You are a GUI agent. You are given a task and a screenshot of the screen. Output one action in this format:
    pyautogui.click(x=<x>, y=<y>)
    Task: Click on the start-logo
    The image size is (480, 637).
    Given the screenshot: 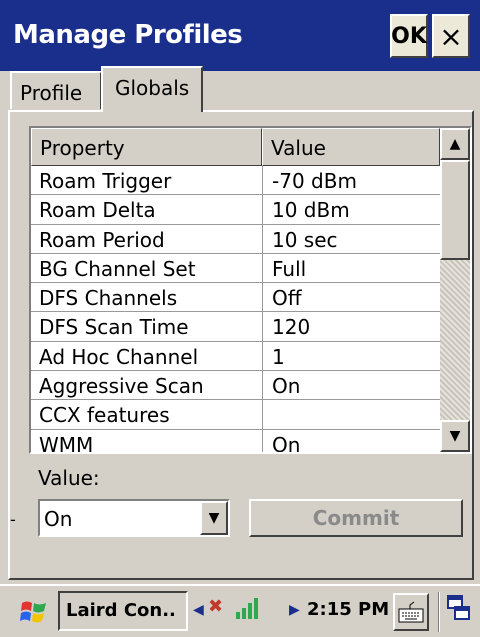 What is the action you would take?
    pyautogui.click(x=33, y=612)
    